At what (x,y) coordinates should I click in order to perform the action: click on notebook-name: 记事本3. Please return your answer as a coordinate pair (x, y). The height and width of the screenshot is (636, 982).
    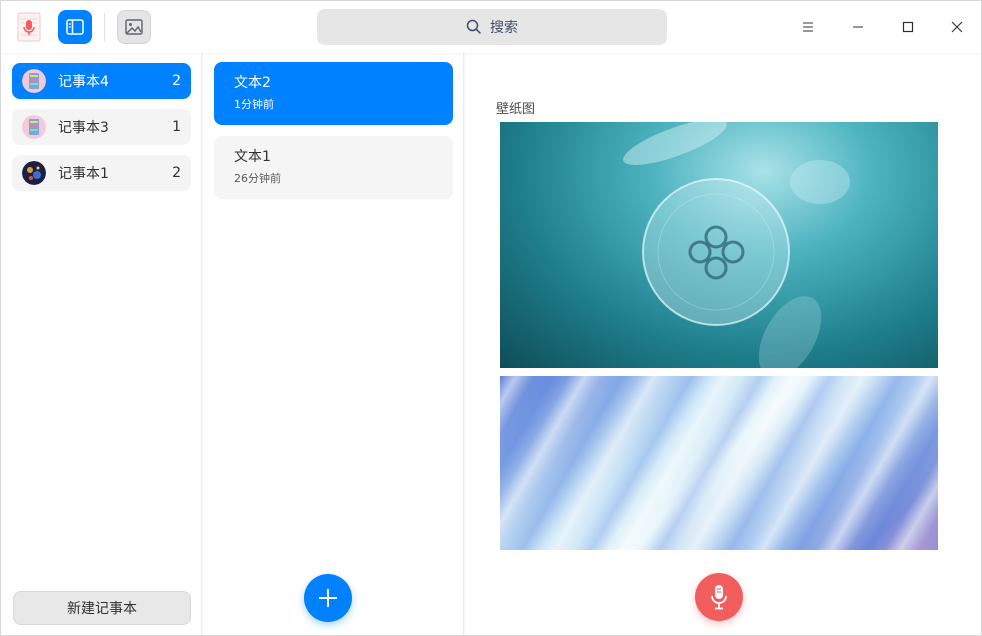
    Looking at the image, I should click on (83, 128).